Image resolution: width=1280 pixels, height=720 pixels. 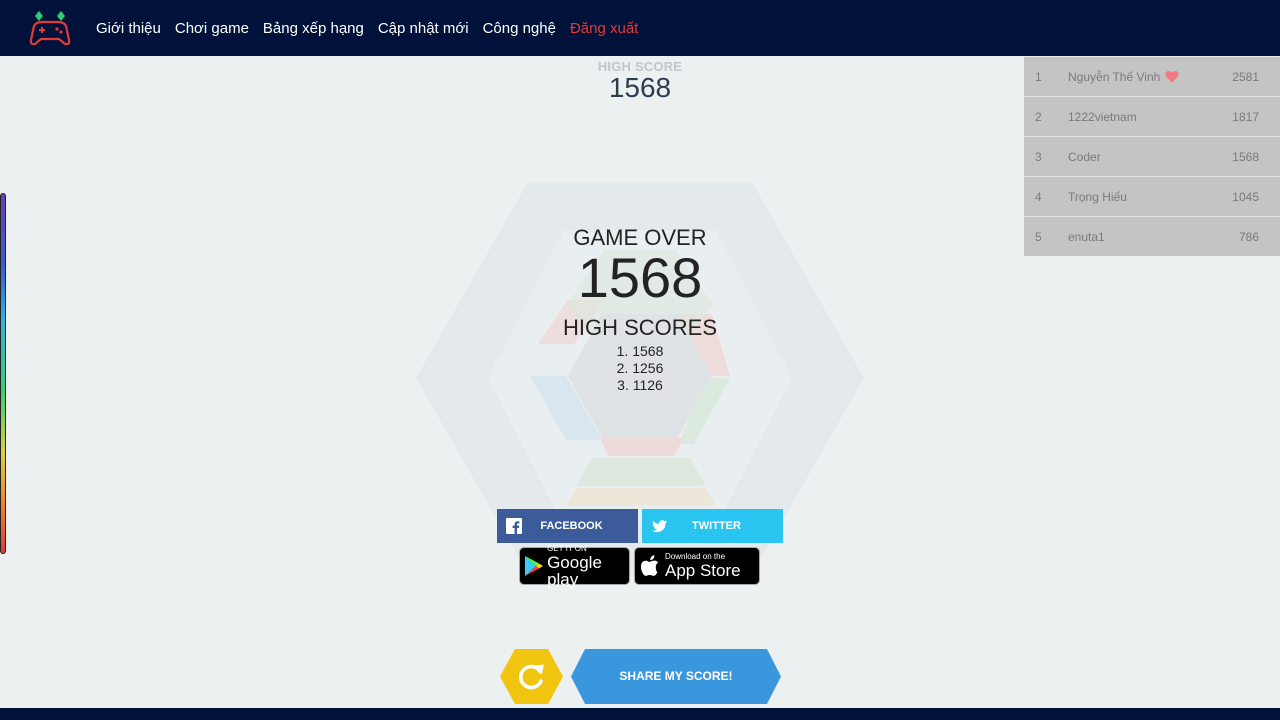 I want to click on high-scores-title: HIGH SCORES, so click(x=640, y=327).